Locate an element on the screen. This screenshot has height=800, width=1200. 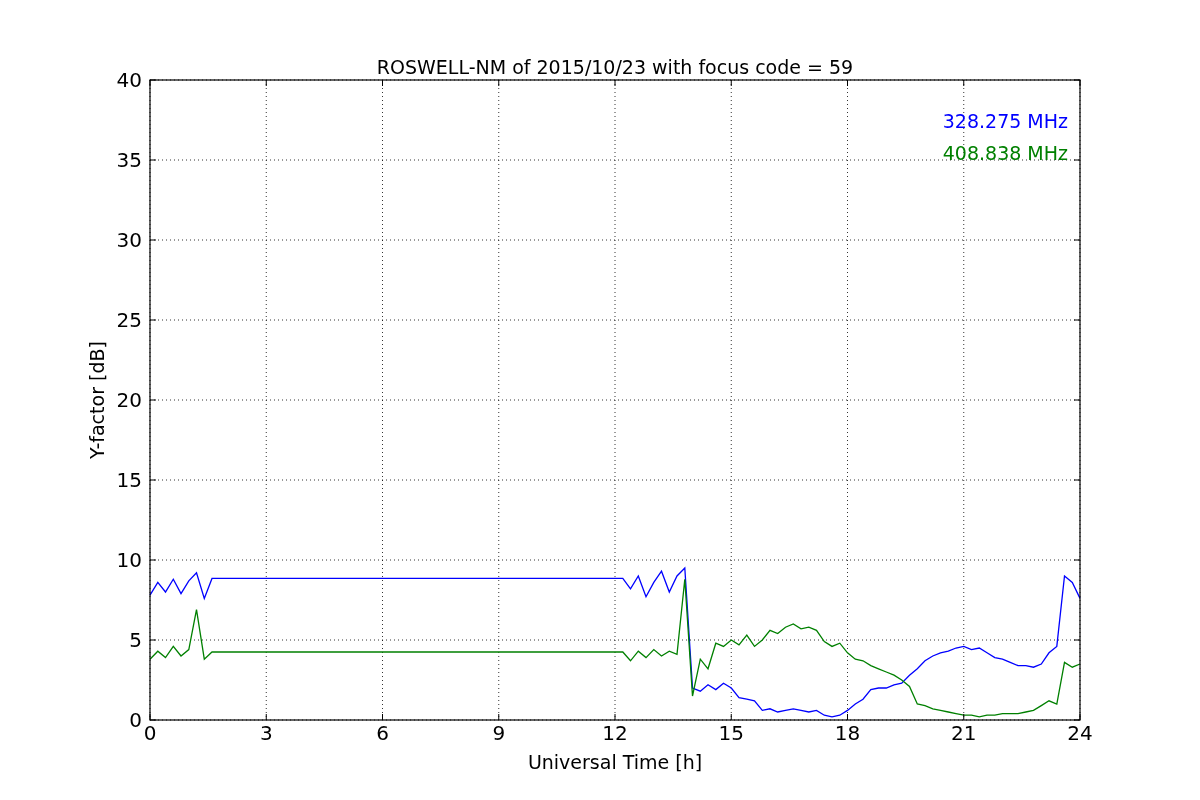
y-tick-label: 20 is located at coordinates (129, 400).